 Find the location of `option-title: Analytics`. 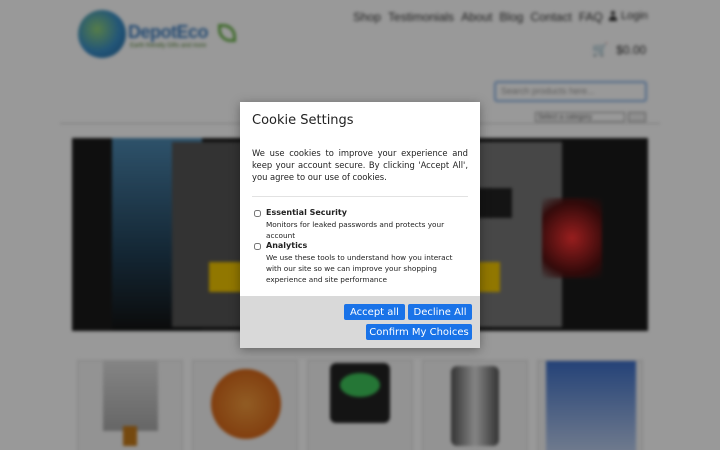

option-title: Analytics is located at coordinates (287, 245).